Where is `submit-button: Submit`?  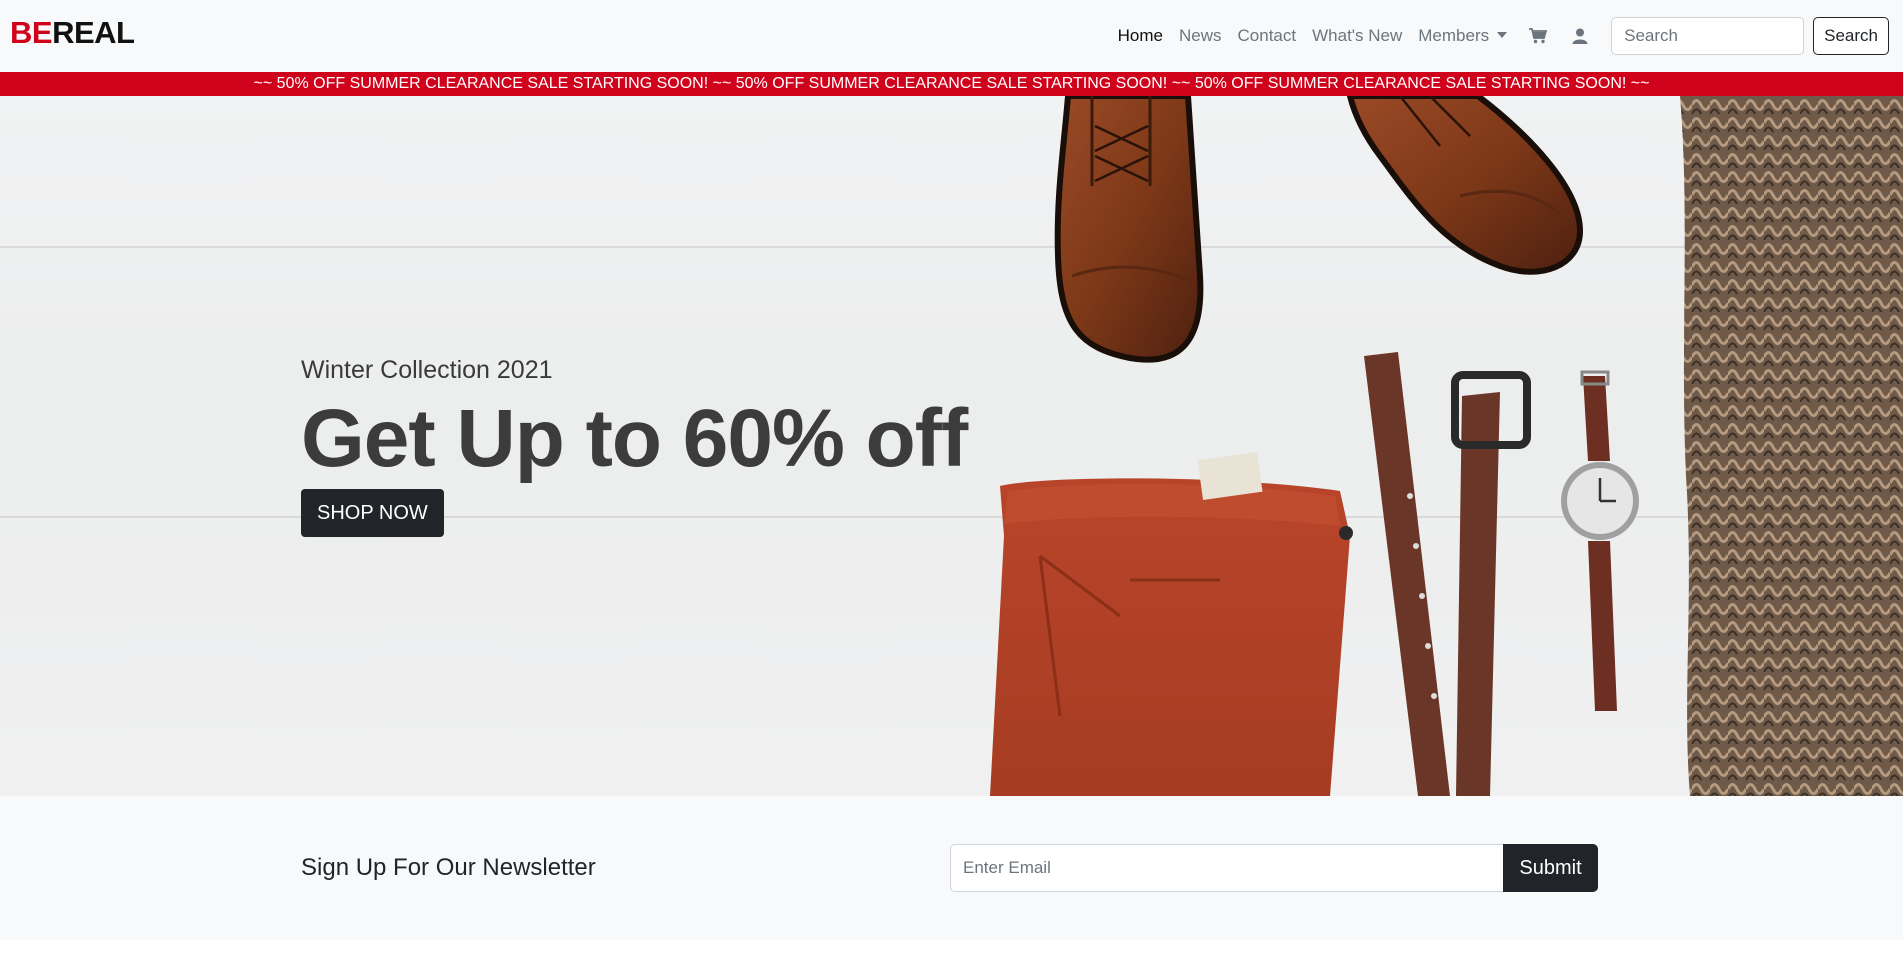 submit-button: Submit is located at coordinates (1550, 868).